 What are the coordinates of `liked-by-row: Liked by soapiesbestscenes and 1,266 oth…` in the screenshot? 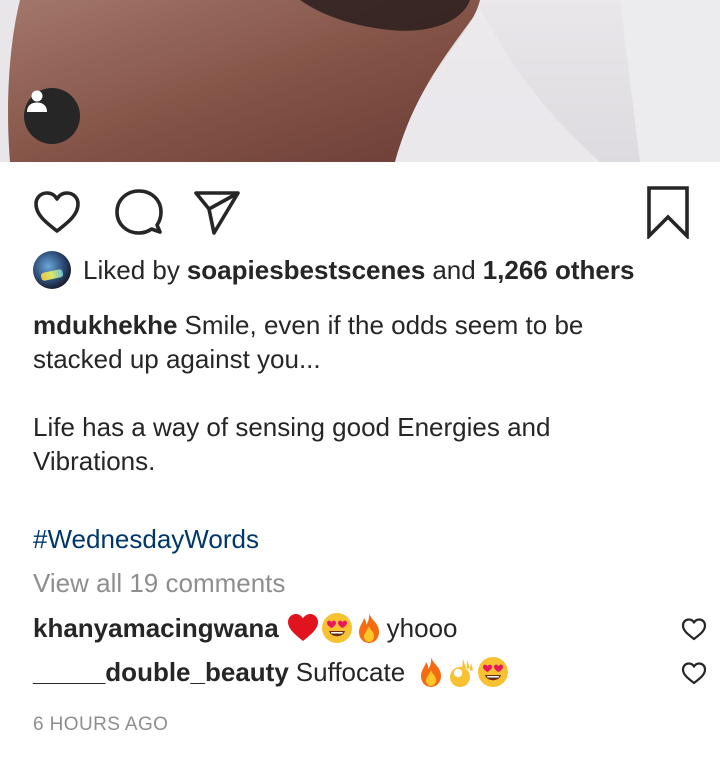 It's located at (333, 270).